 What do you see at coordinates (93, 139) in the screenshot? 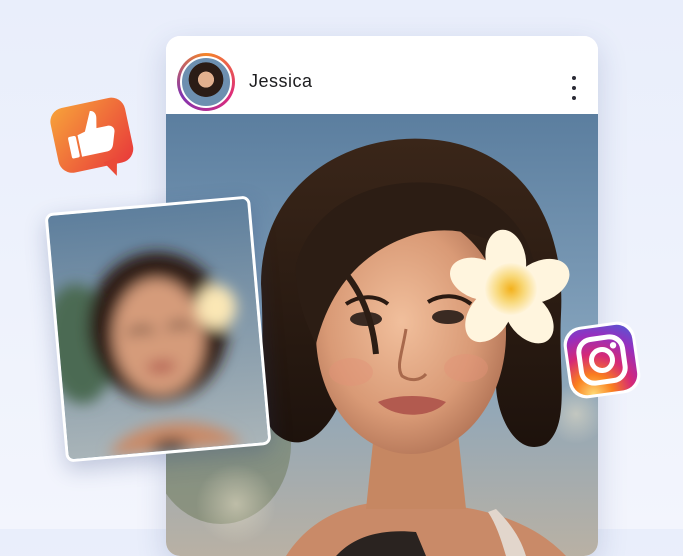
I see `thumbs-up-icon` at bounding box center [93, 139].